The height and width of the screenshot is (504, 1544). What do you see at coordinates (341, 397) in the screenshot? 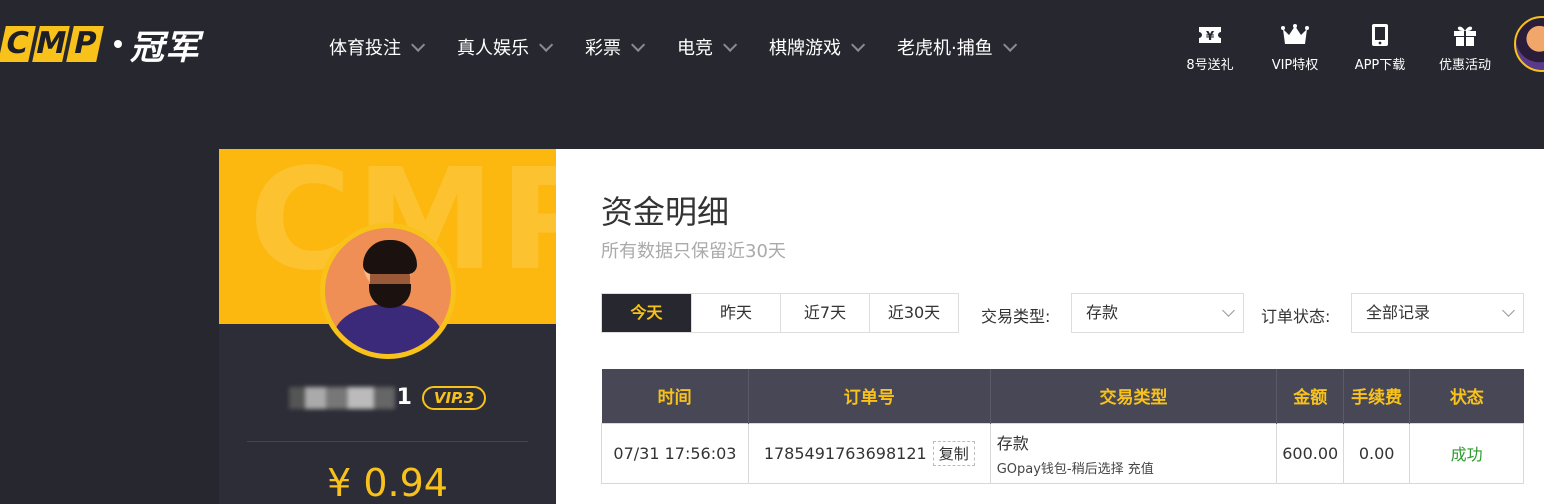
I see `username-blurred` at bounding box center [341, 397].